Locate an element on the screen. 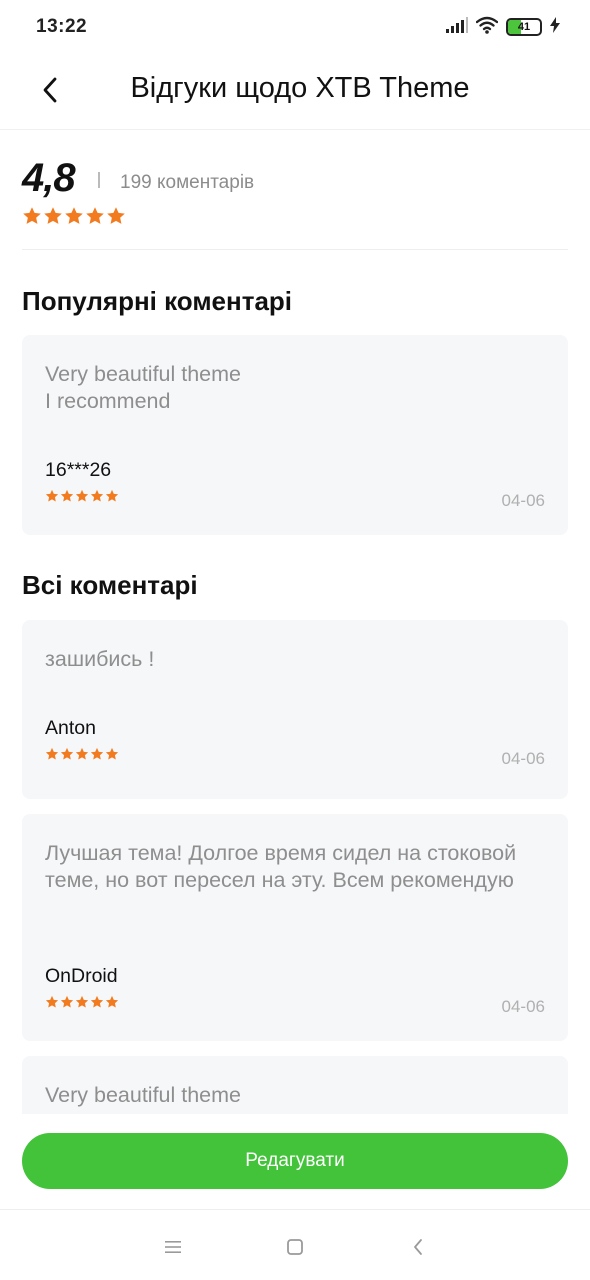 The width and height of the screenshot is (590, 1280). page-title: Відгуки щодо XTB Theme is located at coordinates (300, 88).